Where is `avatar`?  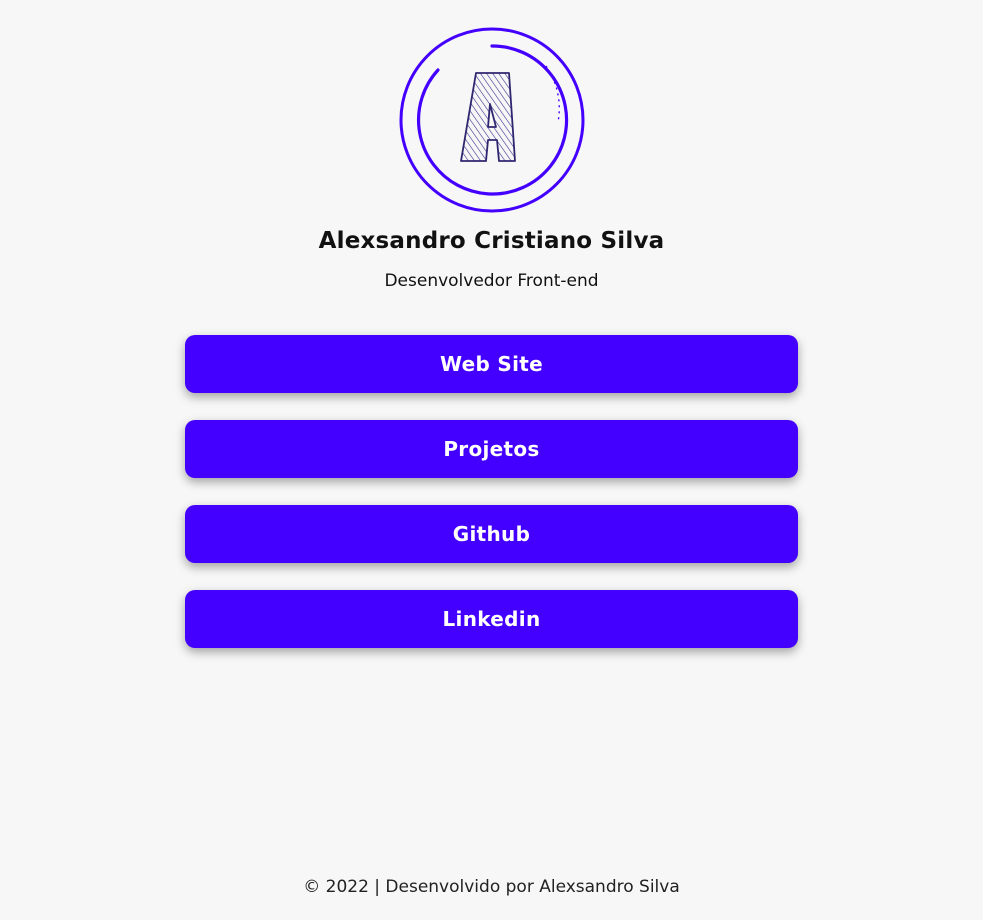
avatar is located at coordinates (492, 120).